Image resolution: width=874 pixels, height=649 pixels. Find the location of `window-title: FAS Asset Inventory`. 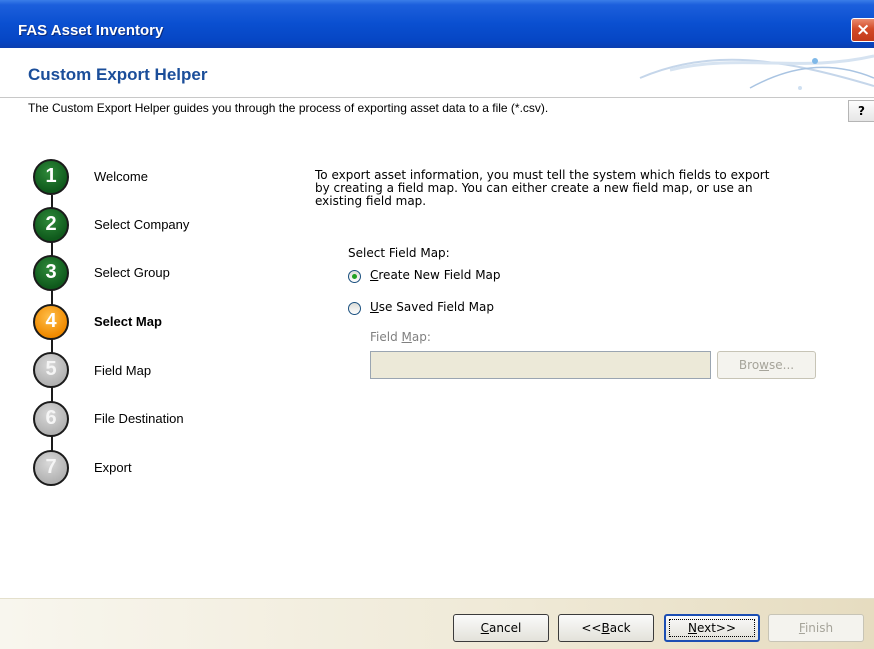

window-title: FAS Asset Inventory is located at coordinates (91, 30).